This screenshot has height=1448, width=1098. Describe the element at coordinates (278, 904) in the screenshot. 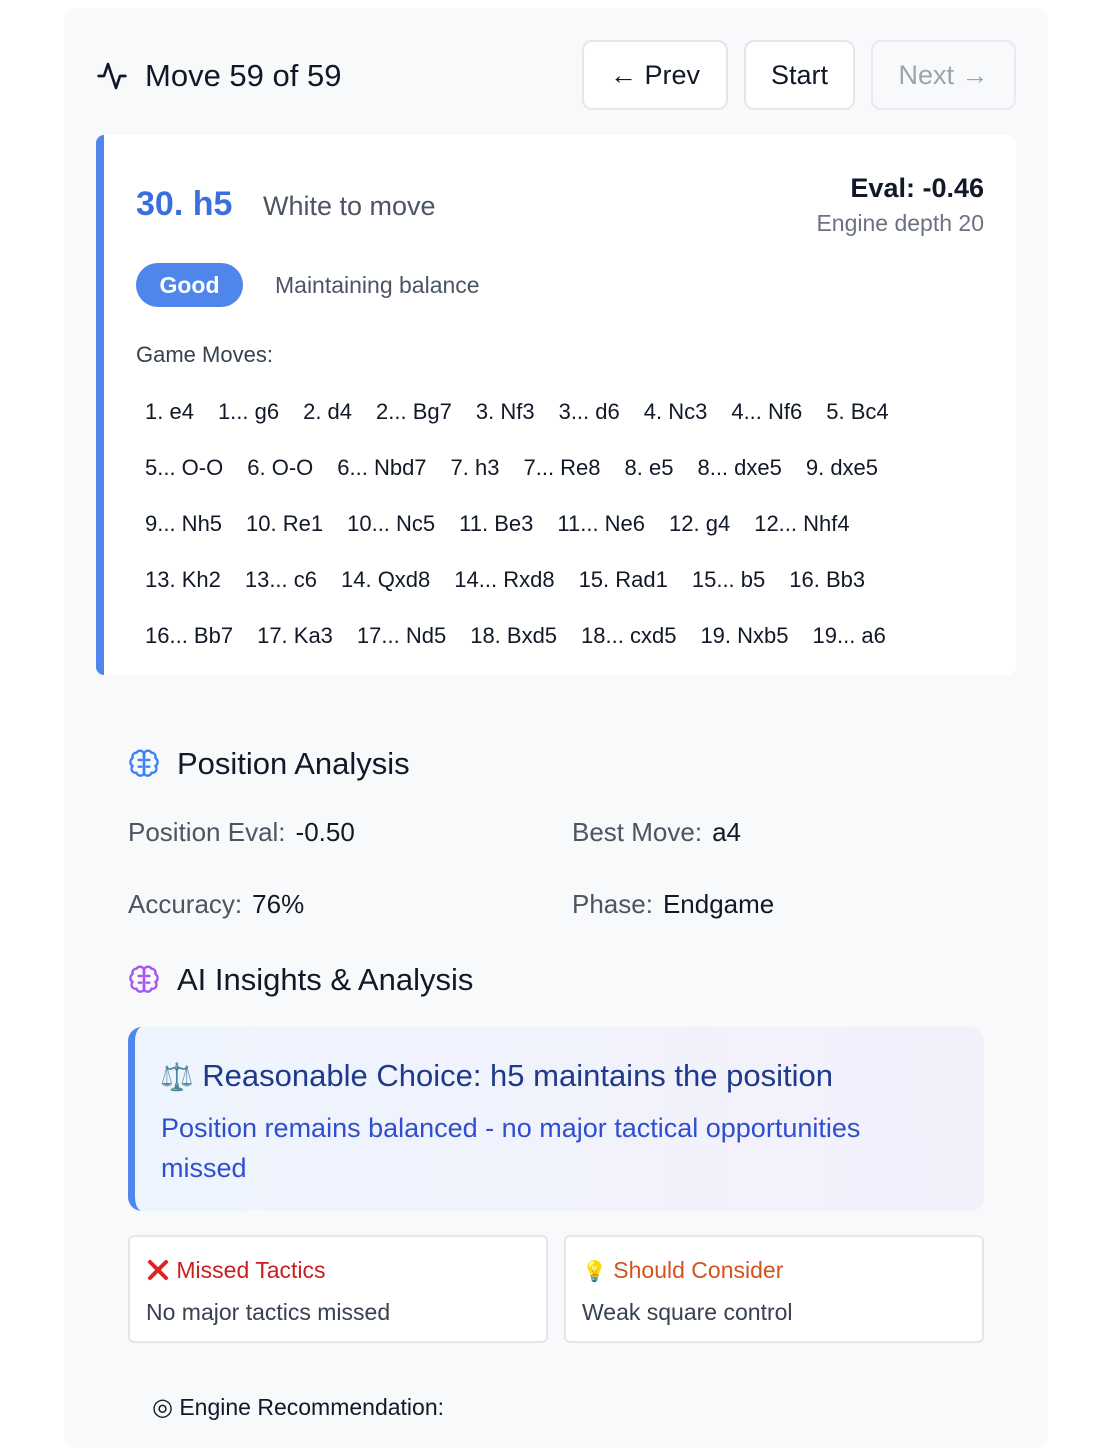

I see `accuracy-value: 76%` at that location.